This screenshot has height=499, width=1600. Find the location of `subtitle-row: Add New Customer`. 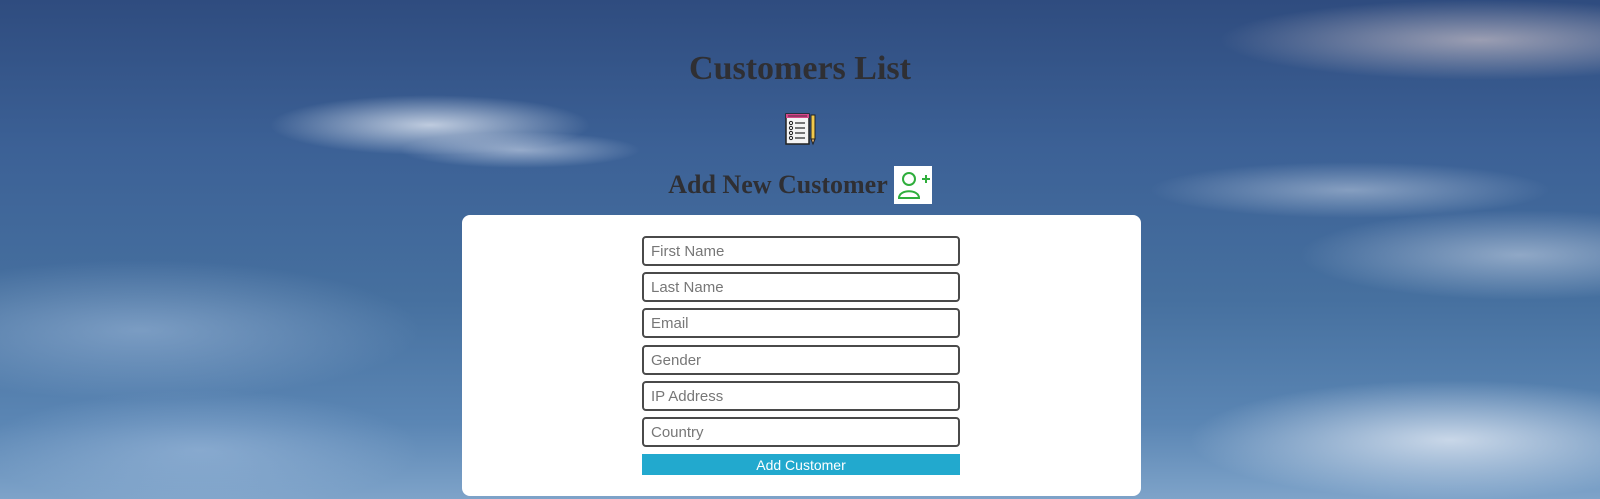

subtitle-row: Add New Customer is located at coordinates (800, 185).